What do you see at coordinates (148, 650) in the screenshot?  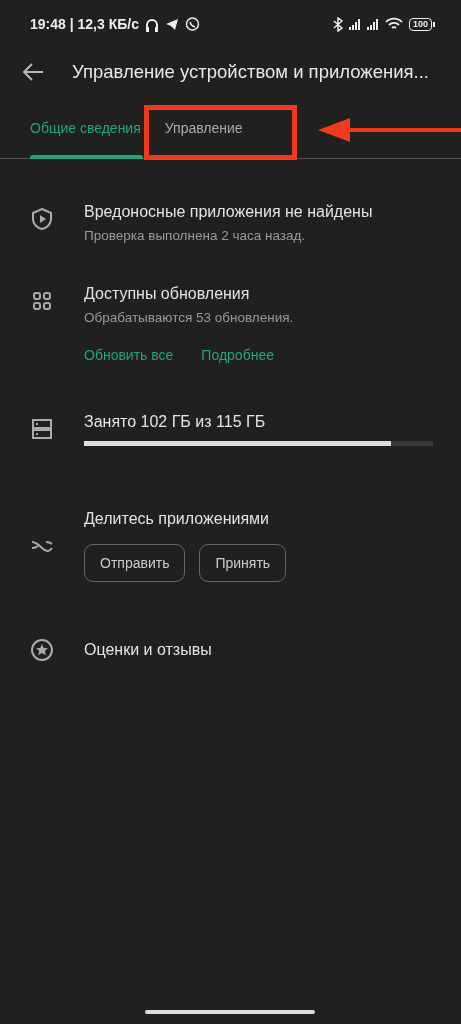 I see `item-title: Оценки и отзывы` at bounding box center [148, 650].